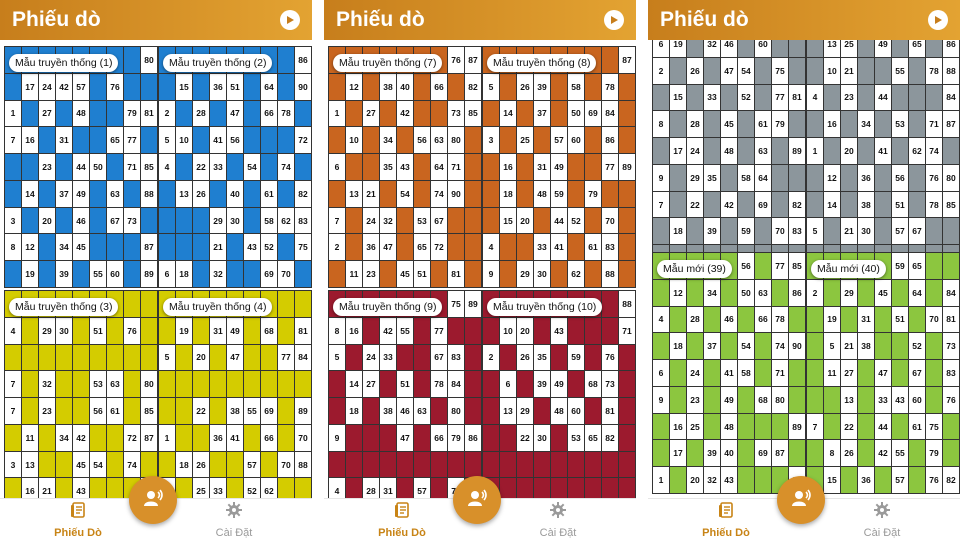 This screenshot has width=960, height=540. I want to click on ticket-label: Mẫu truyền thống (7), so click(388, 63).